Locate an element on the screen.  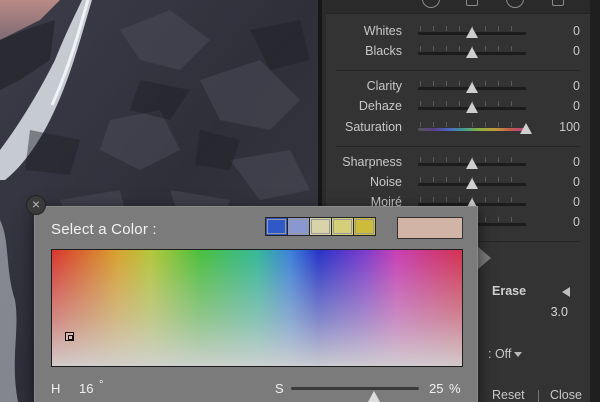
slider-ticks is located at coordinates (472, 124).